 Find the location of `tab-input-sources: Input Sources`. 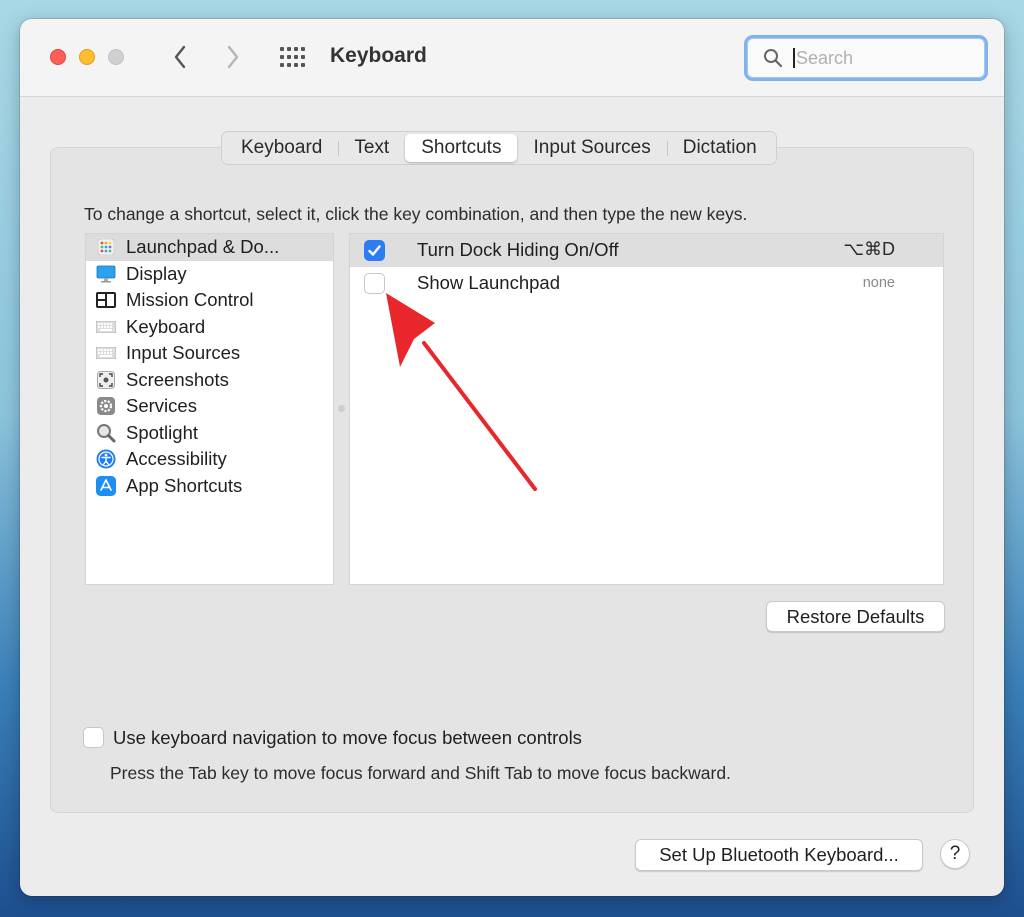

tab-input-sources: Input Sources is located at coordinates (591, 148).